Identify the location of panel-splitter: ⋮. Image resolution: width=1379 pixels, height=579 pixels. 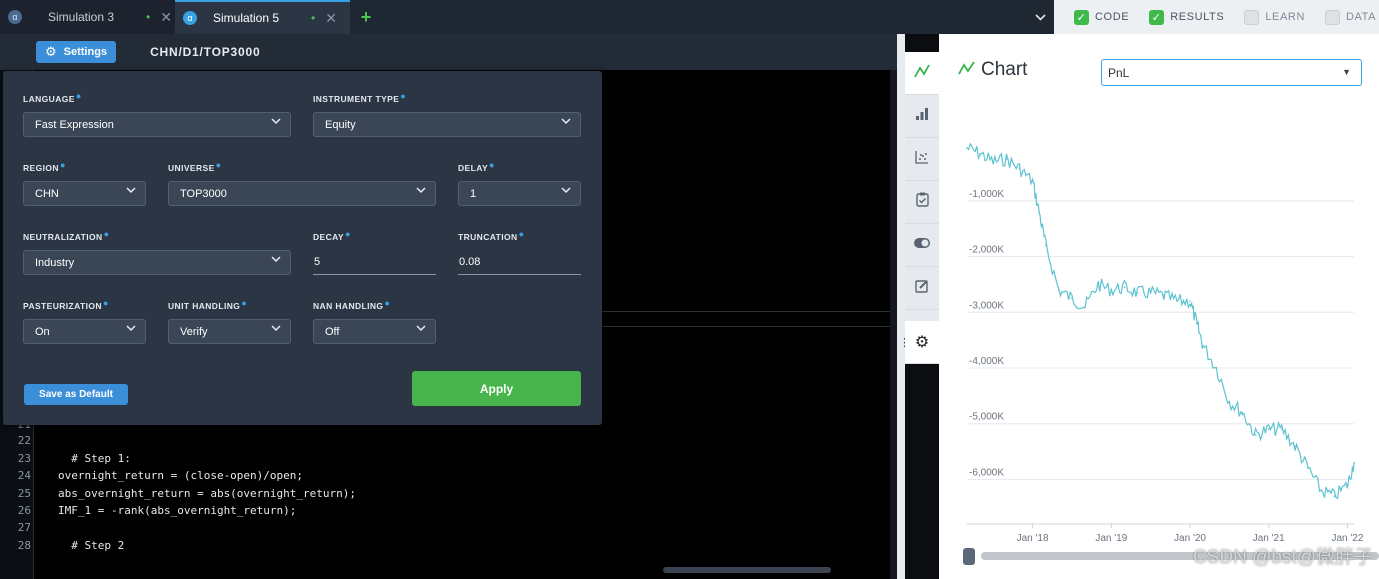
(903, 306).